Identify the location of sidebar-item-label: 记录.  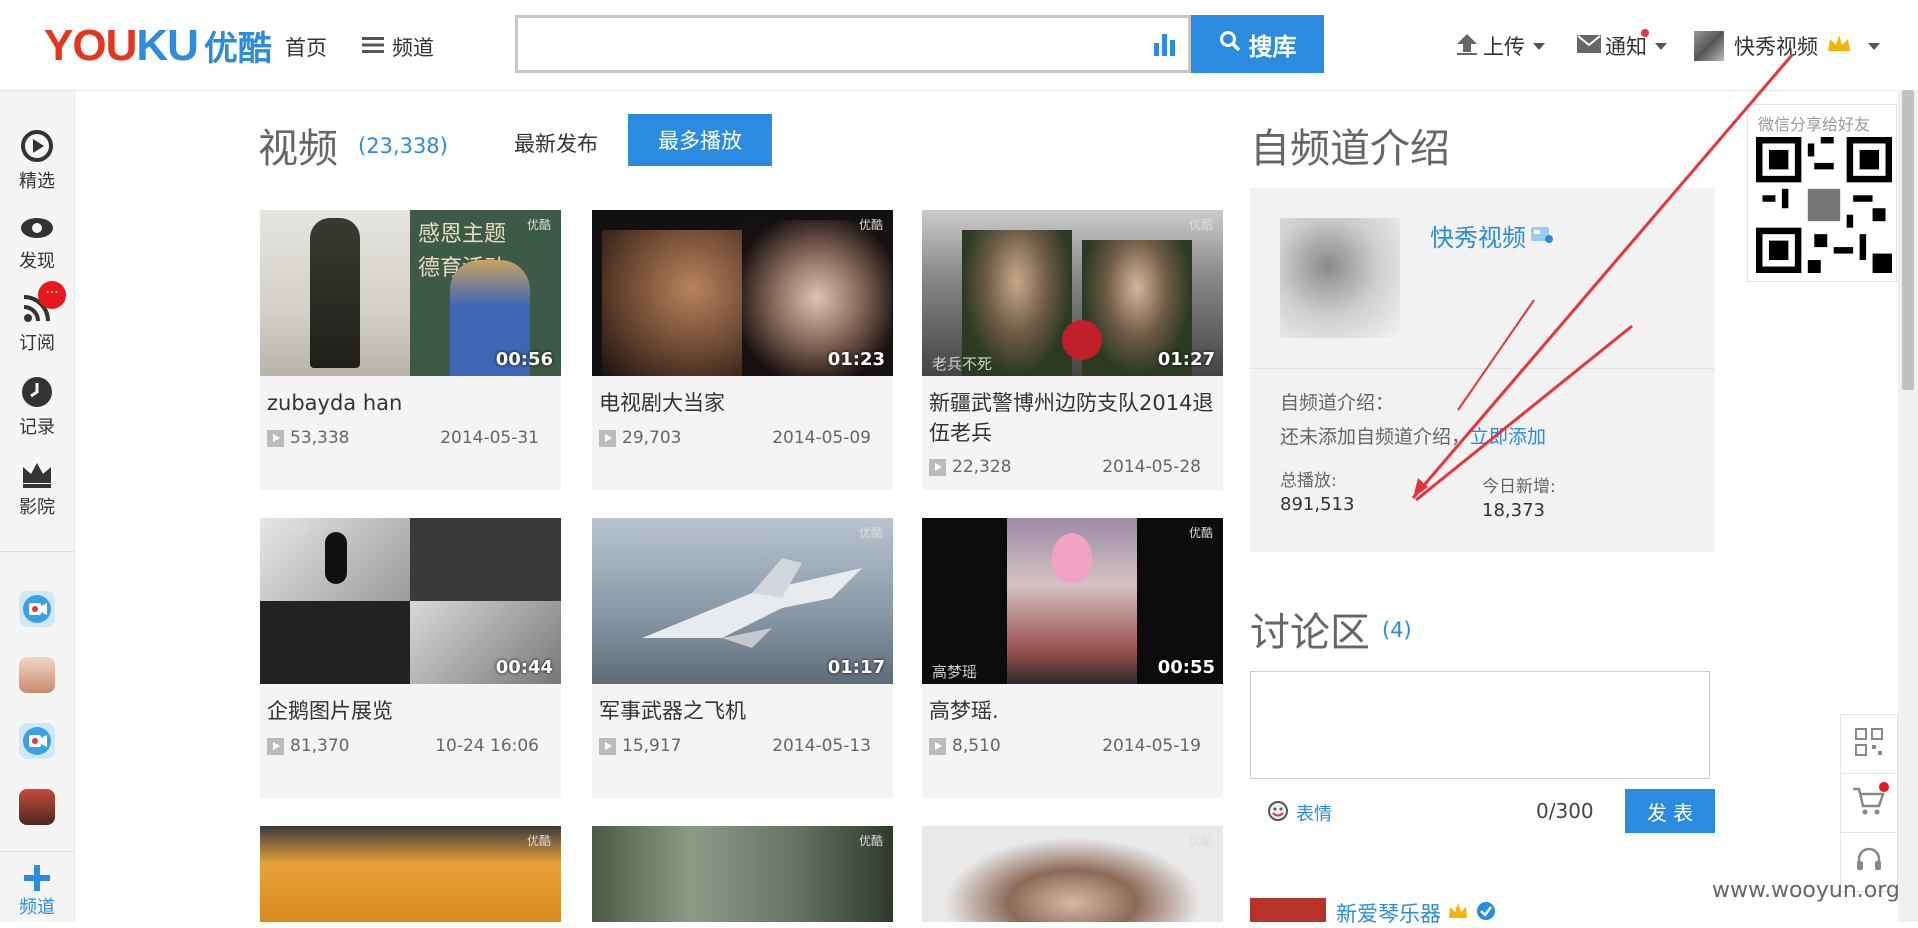
(37, 427).